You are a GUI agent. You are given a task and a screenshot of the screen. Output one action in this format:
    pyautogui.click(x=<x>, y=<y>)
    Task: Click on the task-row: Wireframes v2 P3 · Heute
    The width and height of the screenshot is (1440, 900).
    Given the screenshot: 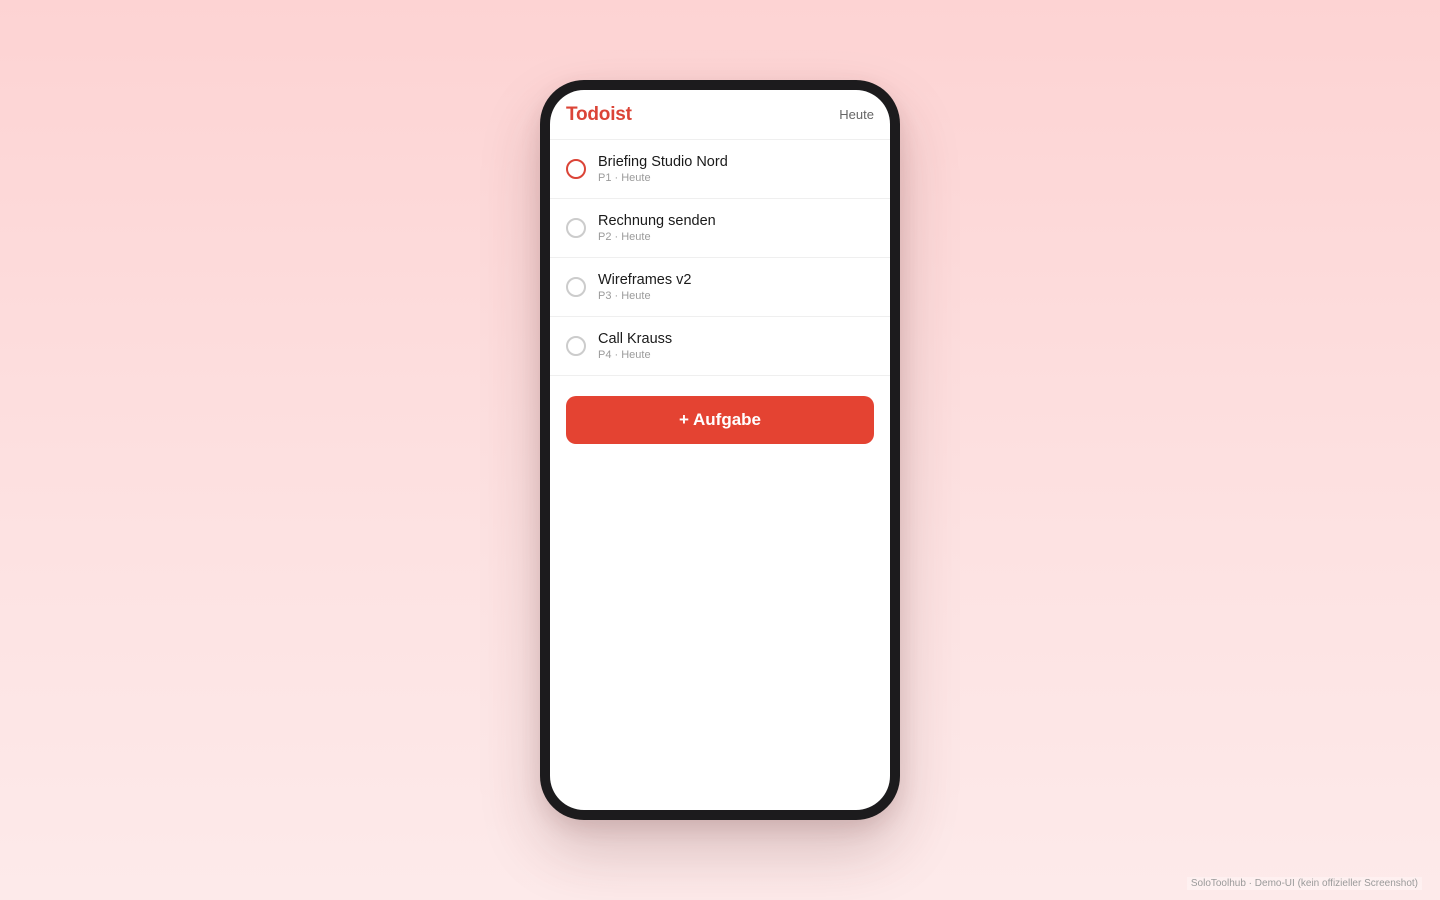 What is the action you would take?
    pyautogui.click(x=720, y=287)
    